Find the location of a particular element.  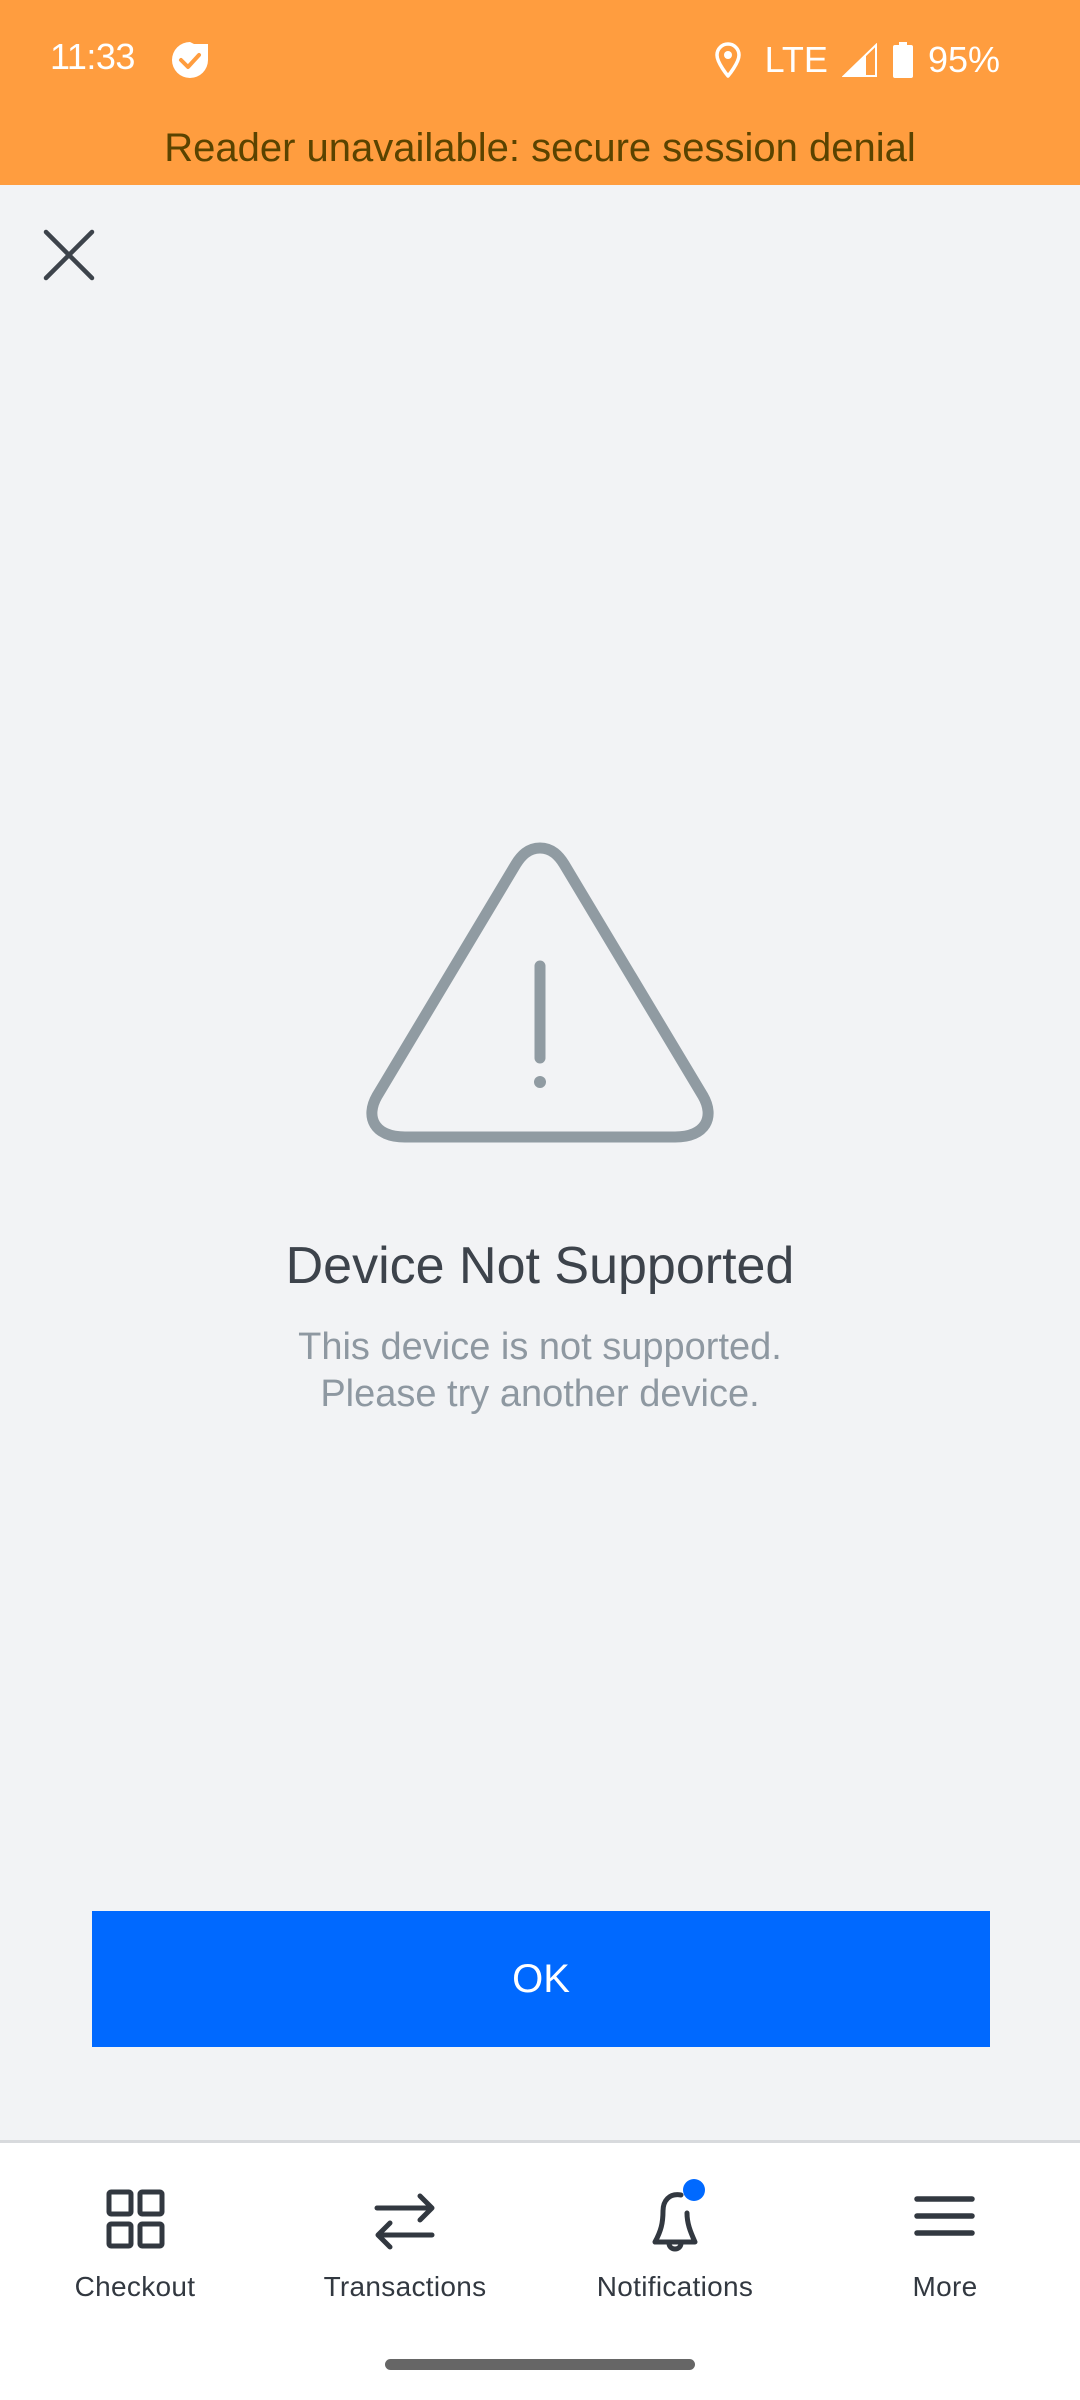

error-title: Device Not Supported is located at coordinates (540, 1266).